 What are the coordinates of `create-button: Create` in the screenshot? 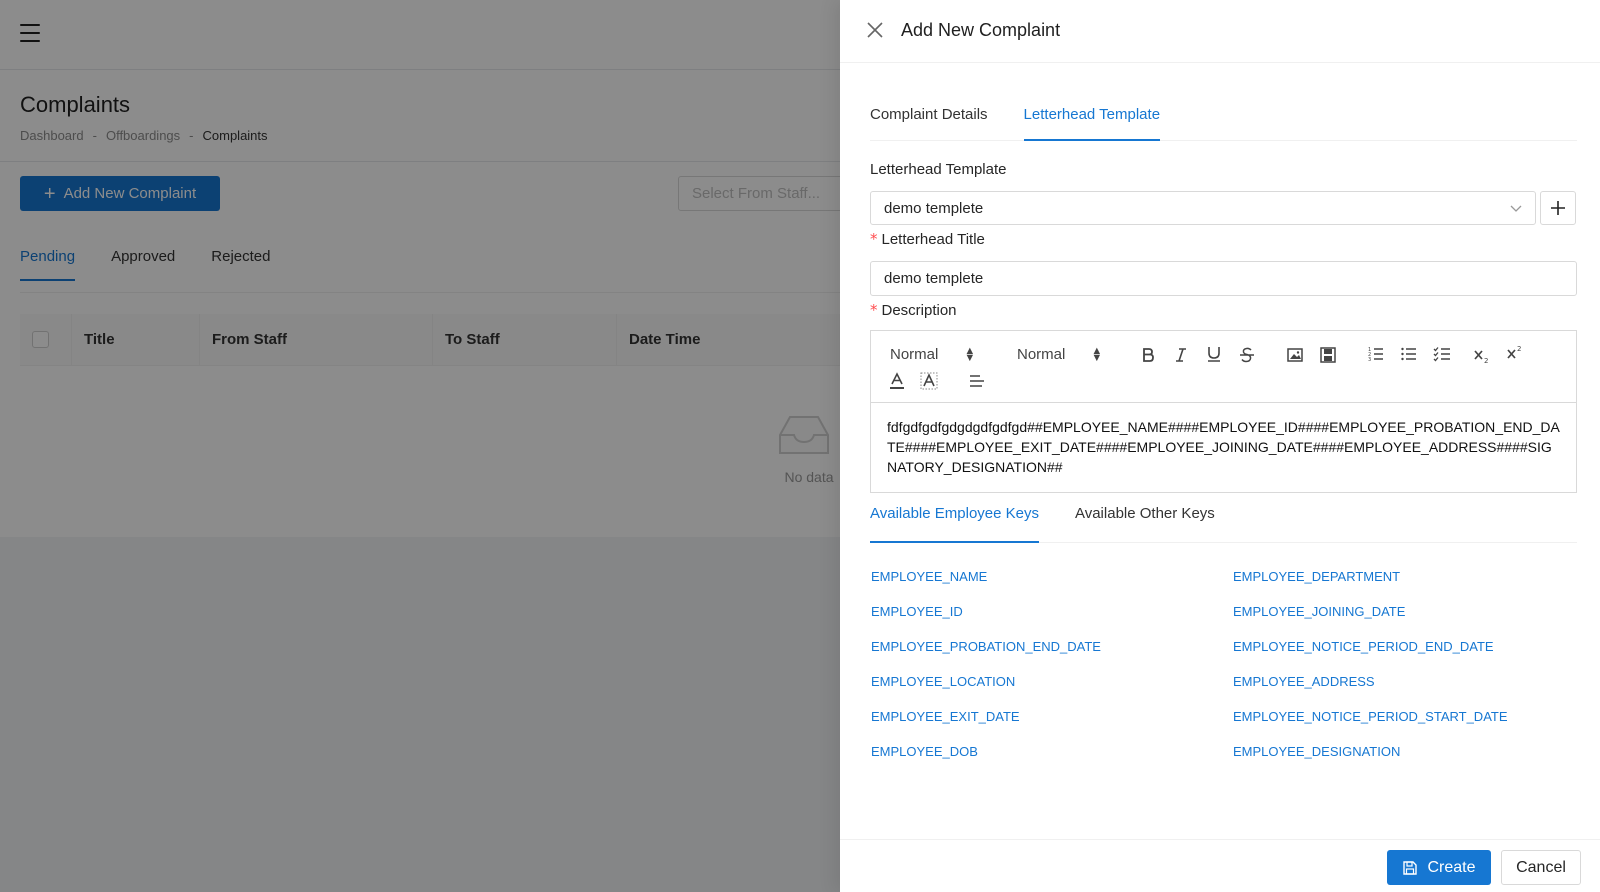 It's located at (1439, 867).